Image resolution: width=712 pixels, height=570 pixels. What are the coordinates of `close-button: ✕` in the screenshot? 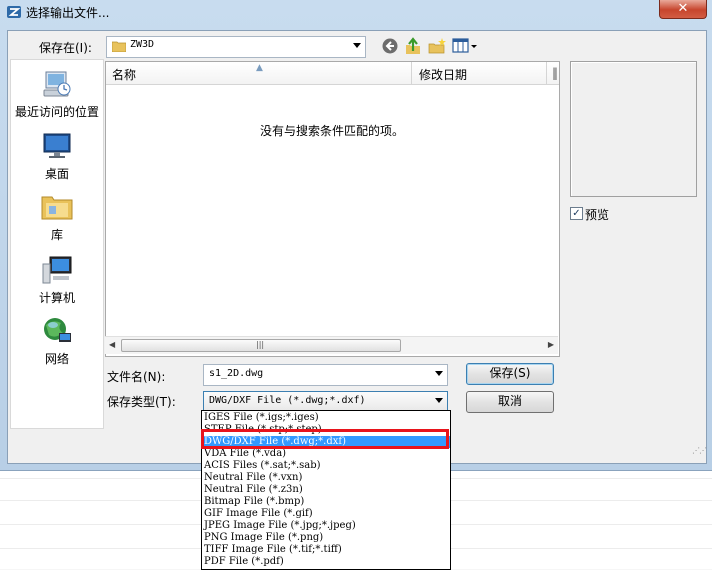 It's located at (683, 9).